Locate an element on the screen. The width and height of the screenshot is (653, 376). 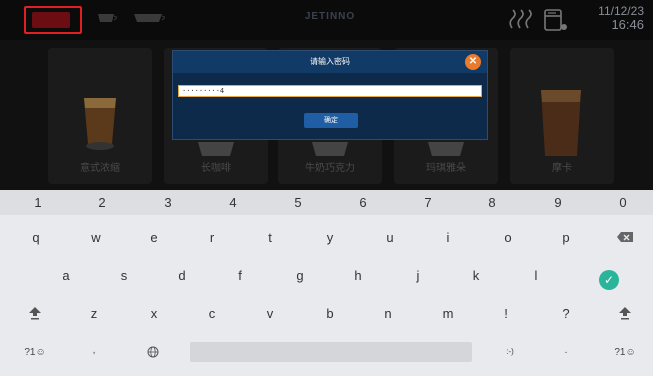
key-v: v is located at coordinates (270, 313).